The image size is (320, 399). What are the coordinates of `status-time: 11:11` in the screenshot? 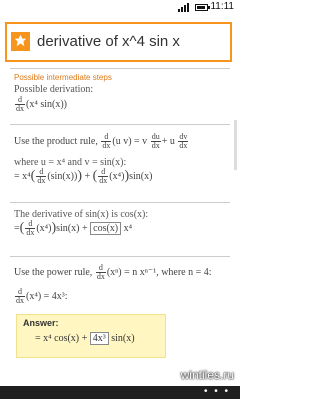 It's located at (222, 6).